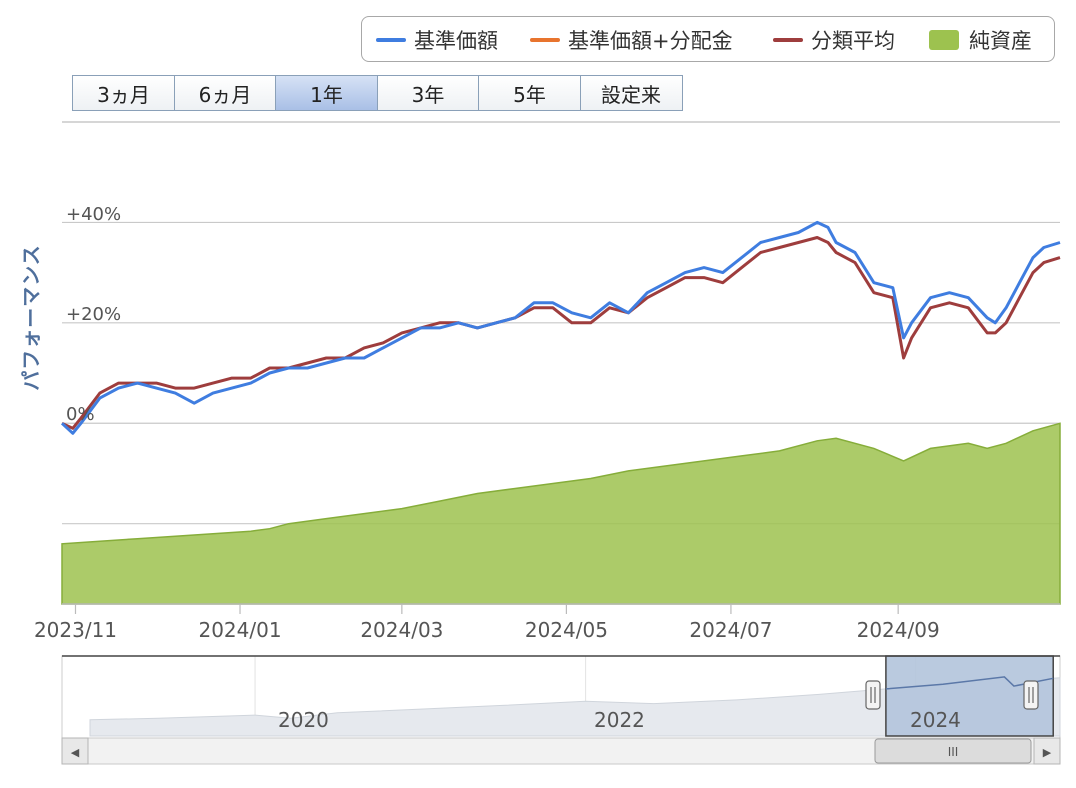 The image size is (1076, 788). What do you see at coordinates (898, 630) in the screenshot?
I see `x-tick-label: 2024/09` at bounding box center [898, 630].